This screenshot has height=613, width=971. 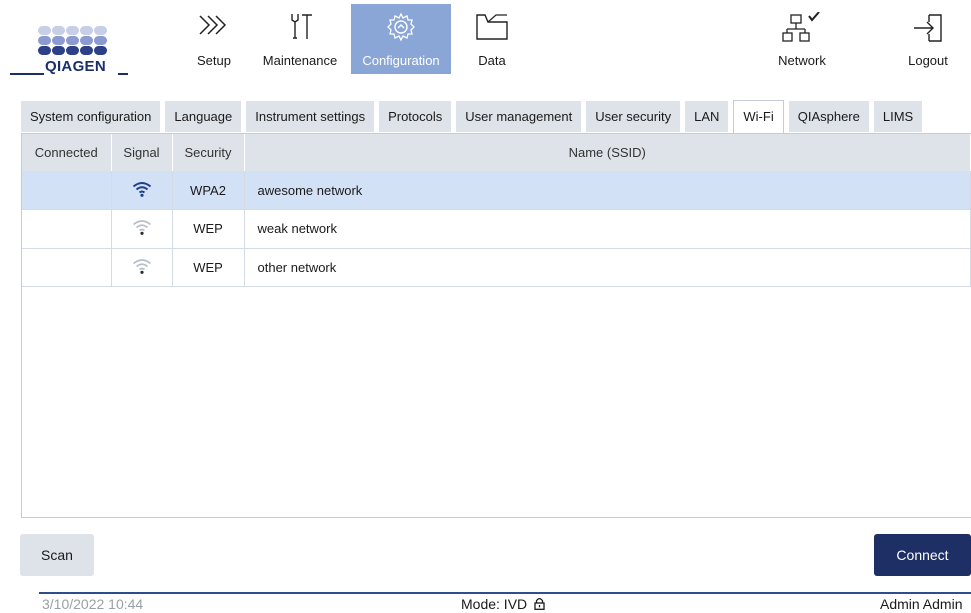 What do you see at coordinates (928, 60) in the screenshot?
I see `nav-logout-label: Logout` at bounding box center [928, 60].